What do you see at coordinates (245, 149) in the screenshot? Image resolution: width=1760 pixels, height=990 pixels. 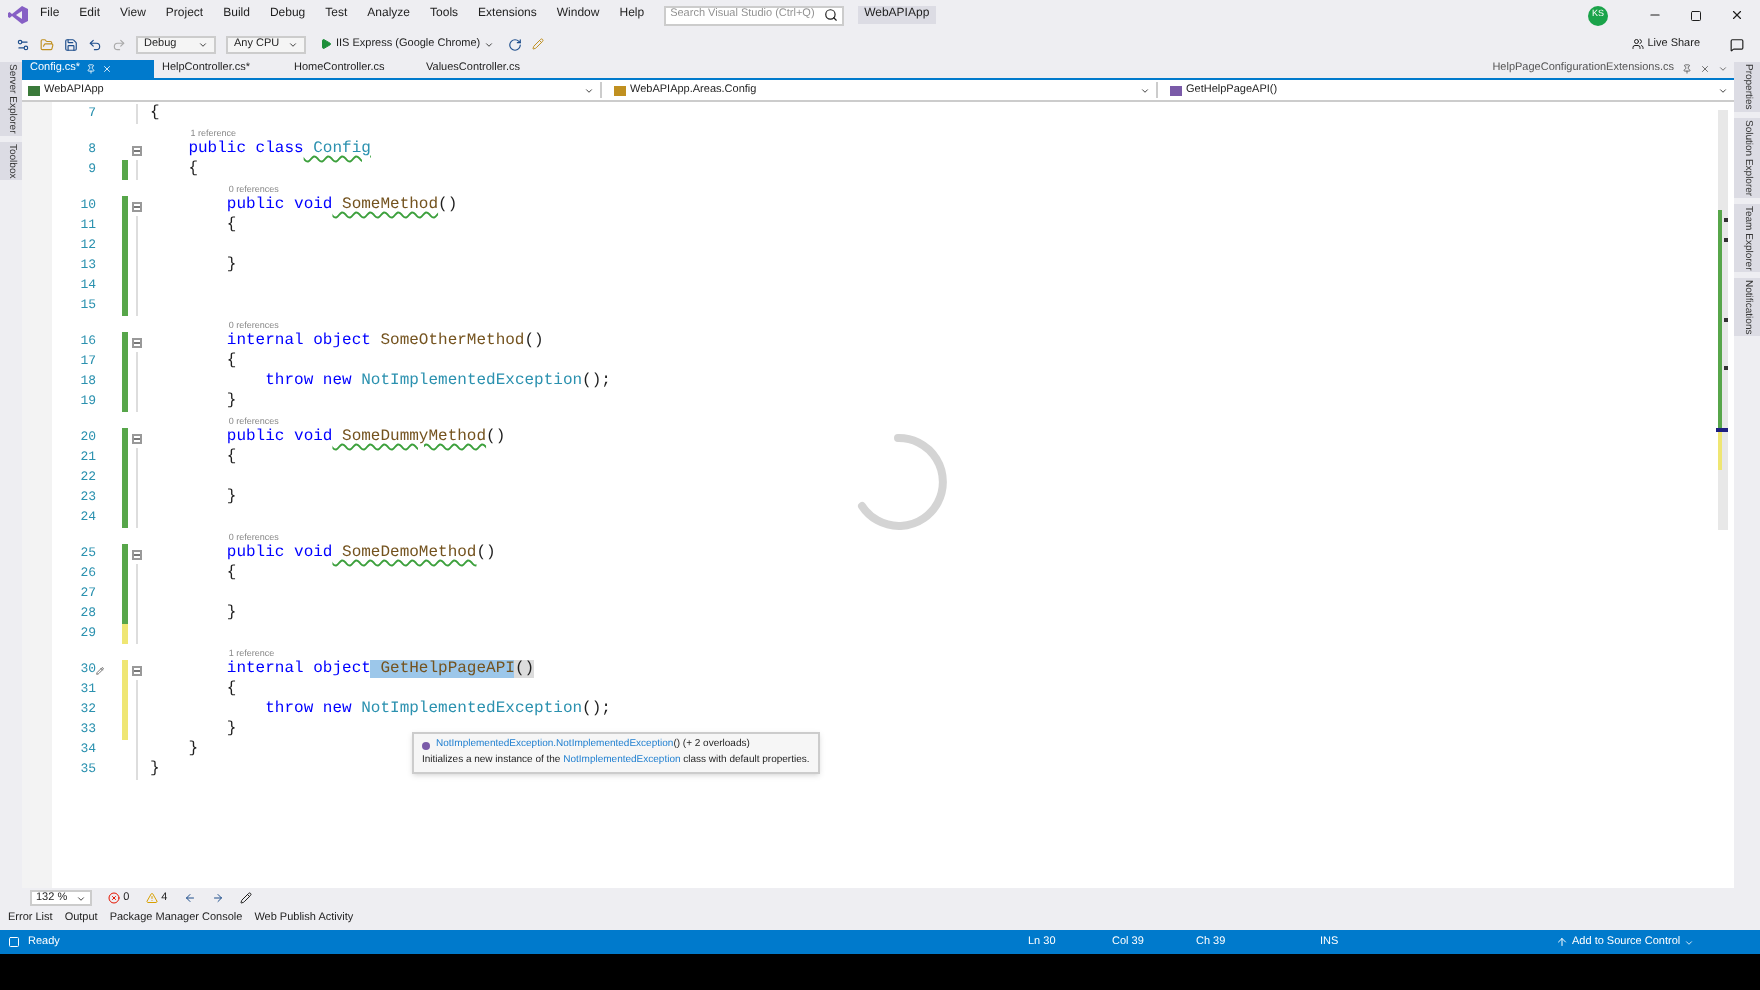 I see `code-token: public class` at bounding box center [245, 149].